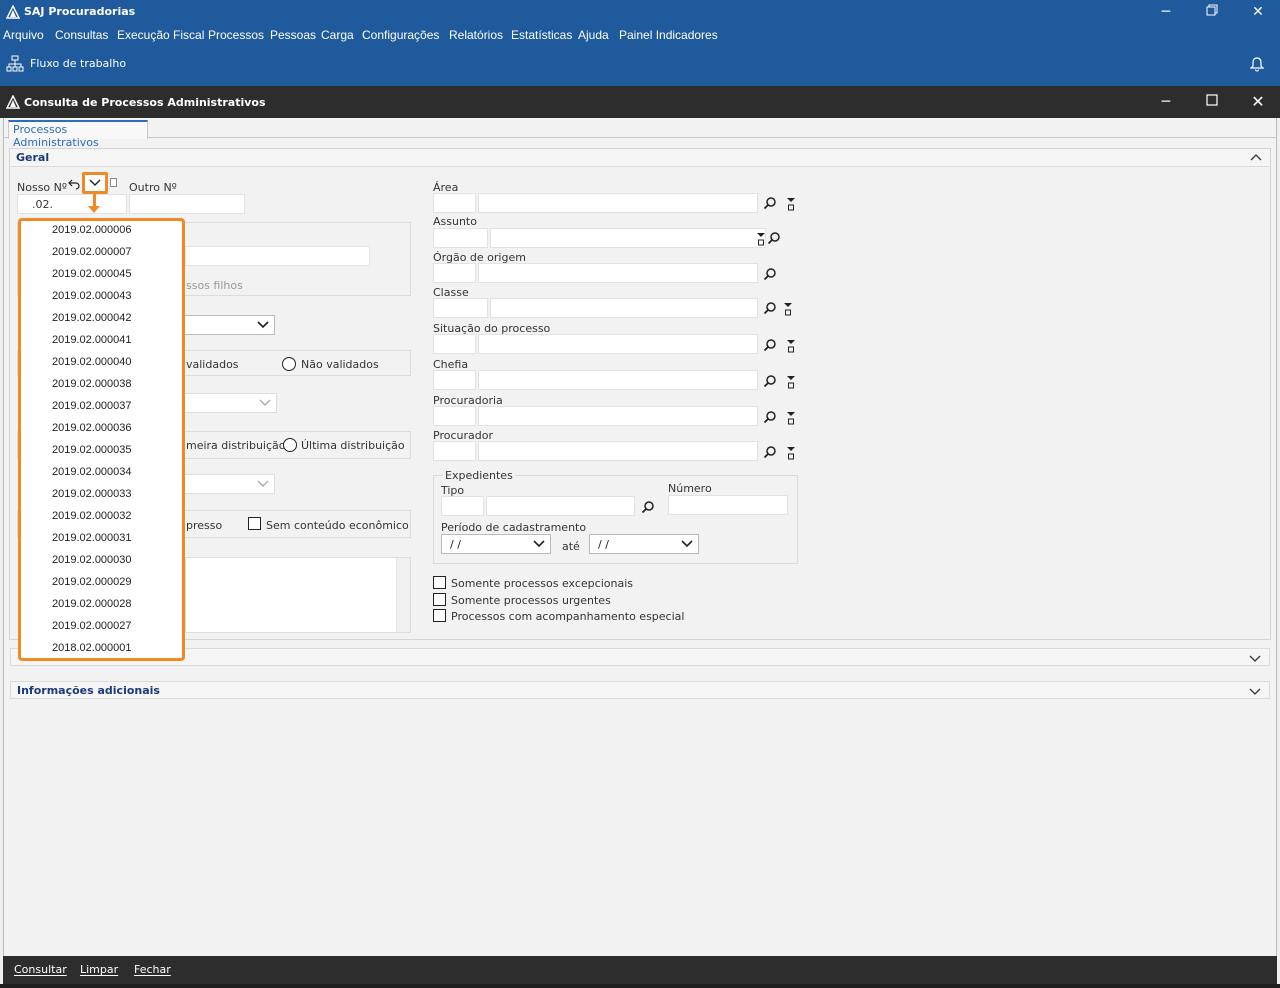  What do you see at coordinates (40, 969) in the screenshot?
I see `consultar-button: Consultar` at bounding box center [40, 969].